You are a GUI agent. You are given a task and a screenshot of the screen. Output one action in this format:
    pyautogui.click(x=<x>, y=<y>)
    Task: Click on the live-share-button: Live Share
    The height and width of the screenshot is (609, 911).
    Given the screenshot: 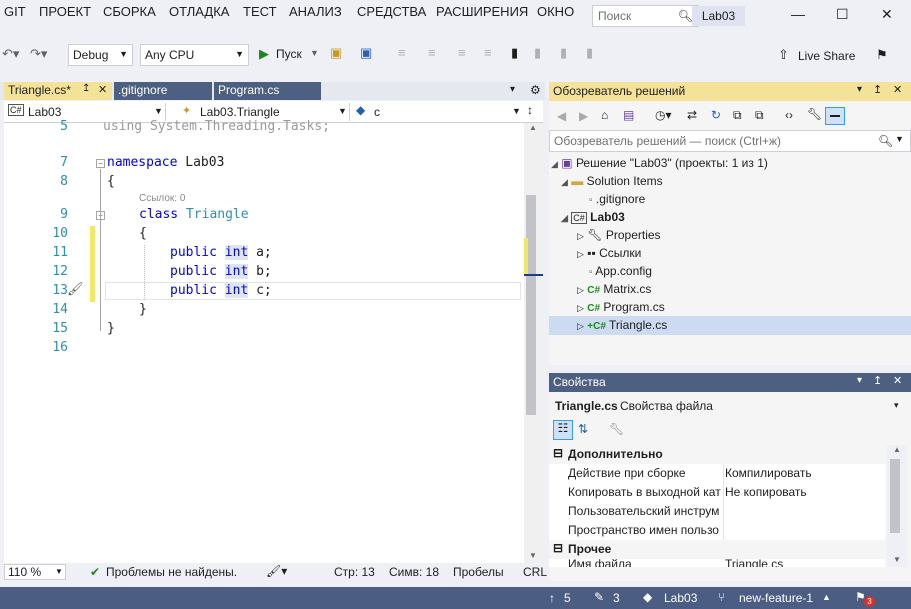 What is the action you would take?
    pyautogui.click(x=826, y=56)
    